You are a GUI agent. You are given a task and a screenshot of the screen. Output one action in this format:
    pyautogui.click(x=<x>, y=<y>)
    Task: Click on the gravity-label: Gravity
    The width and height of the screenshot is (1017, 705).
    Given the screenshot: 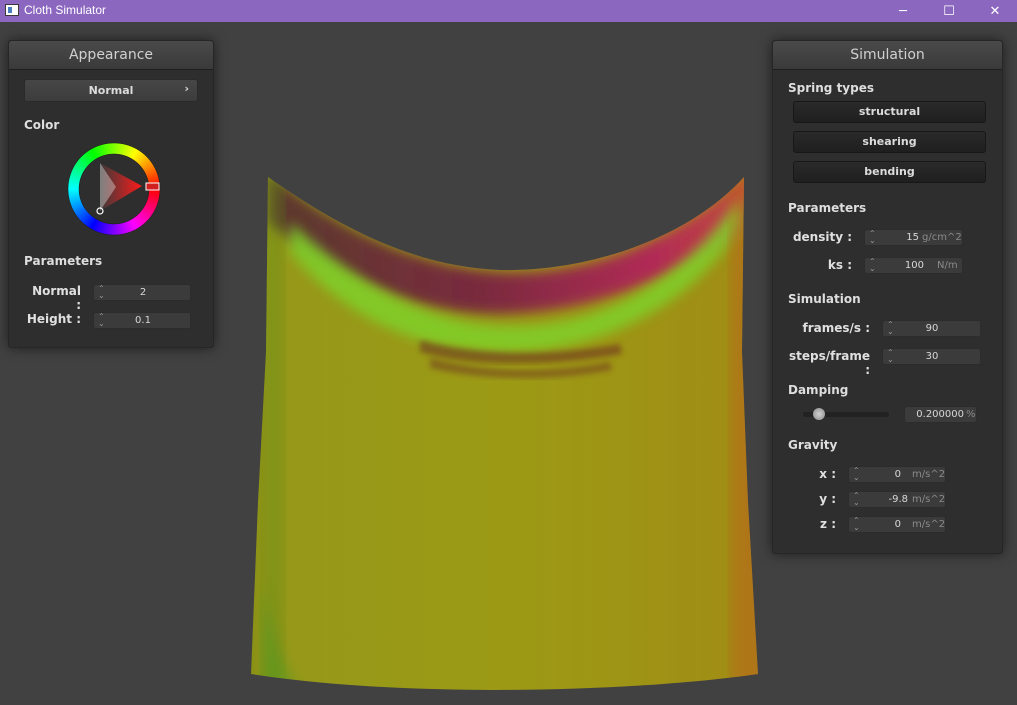 What is the action you would take?
    pyautogui.click(x=813, y=445)
    